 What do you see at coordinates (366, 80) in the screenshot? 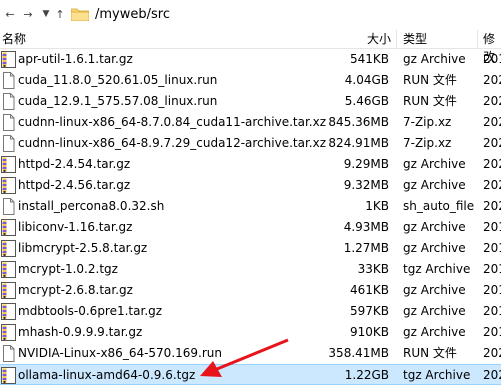
I see `file-size: 4.04GB` at bounding box center [366, 80].